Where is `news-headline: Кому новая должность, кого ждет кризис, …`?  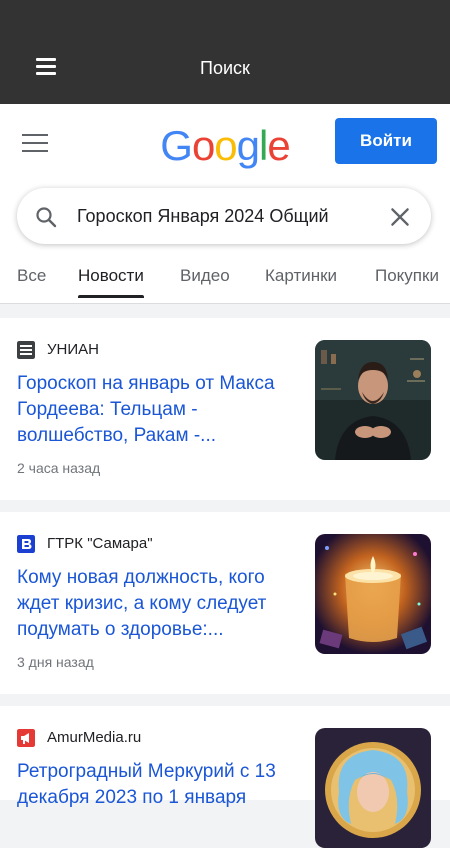 news-headline: Кому новая должность, кого ждет кризис, … is located at coordinates (159, 604).